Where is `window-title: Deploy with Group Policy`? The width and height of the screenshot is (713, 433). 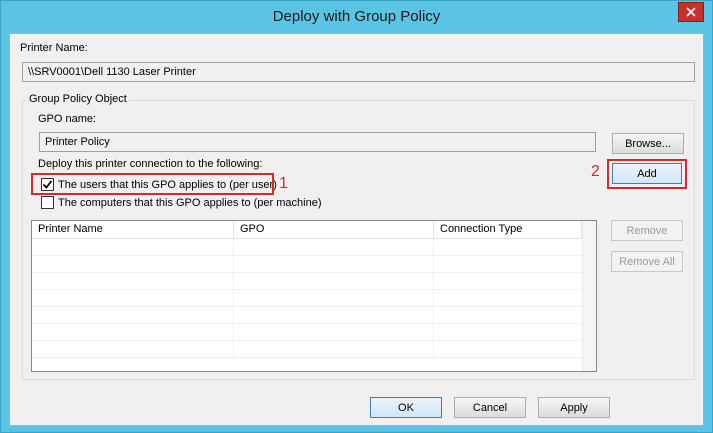 window-title: Deploy with Group Policy is located at coordinates (356, 16).